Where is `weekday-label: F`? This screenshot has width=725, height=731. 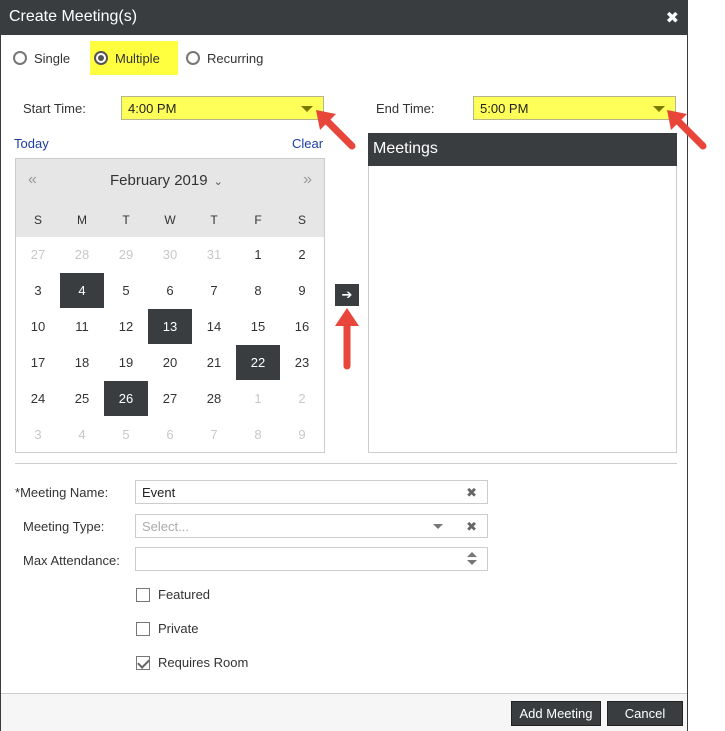 weekday-label: F is located at coordinates (258, 220).